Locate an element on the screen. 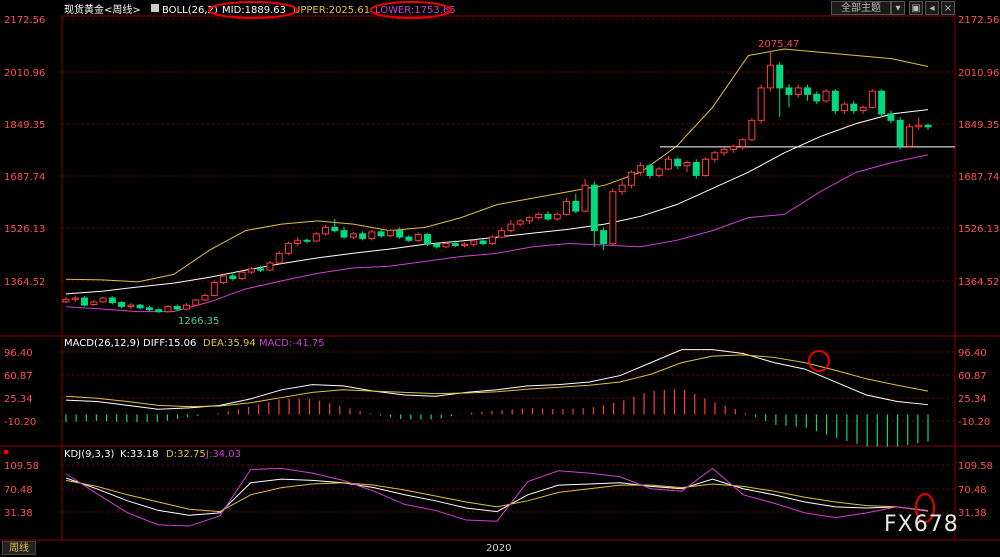 The height and width of the screenshot is (557, 1000). close-icon: × is located at coordinates (948, 8).